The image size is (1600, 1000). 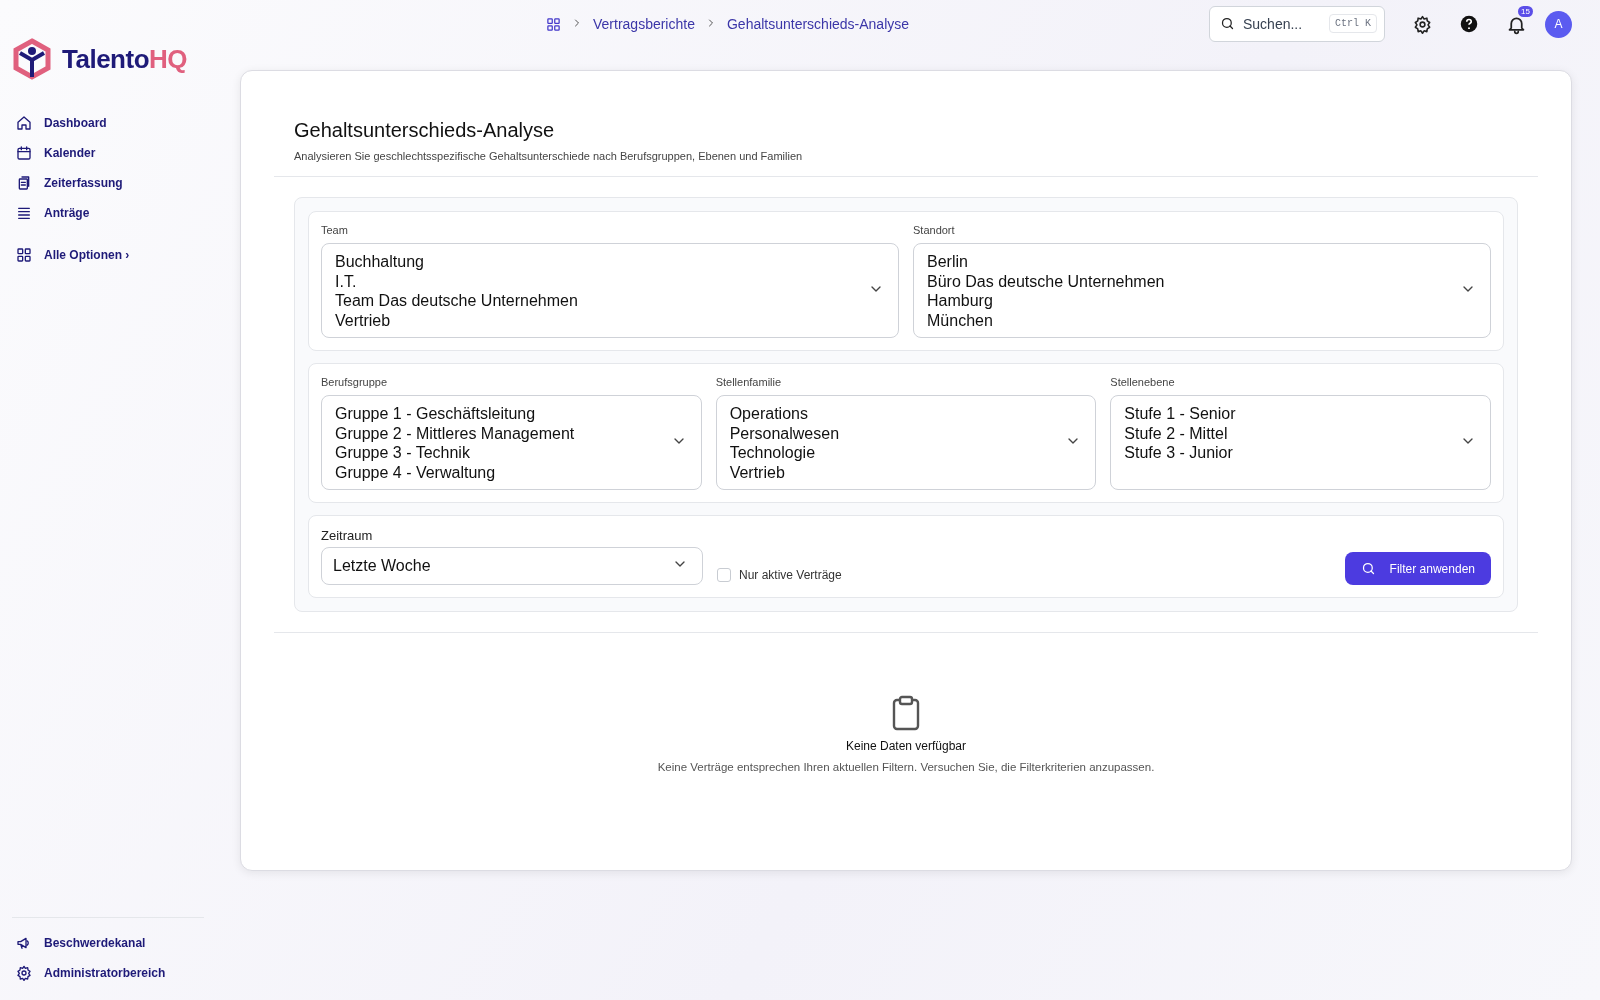 What do you see at coordinates (818, 24) in the screenshot?
I see `breadcrumb-link: Gehaltsunterschieds-Analyse` at bounding box center [818, 24].